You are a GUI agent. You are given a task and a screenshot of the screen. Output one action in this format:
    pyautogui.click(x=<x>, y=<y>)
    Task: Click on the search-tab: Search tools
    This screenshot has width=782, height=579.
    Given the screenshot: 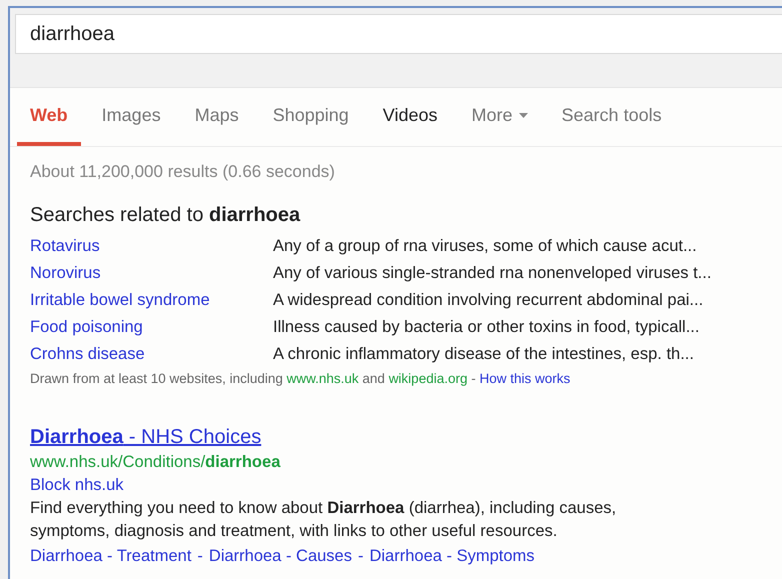 What is the action you would take?
    pyautogui.click(x=611, y=117)
    